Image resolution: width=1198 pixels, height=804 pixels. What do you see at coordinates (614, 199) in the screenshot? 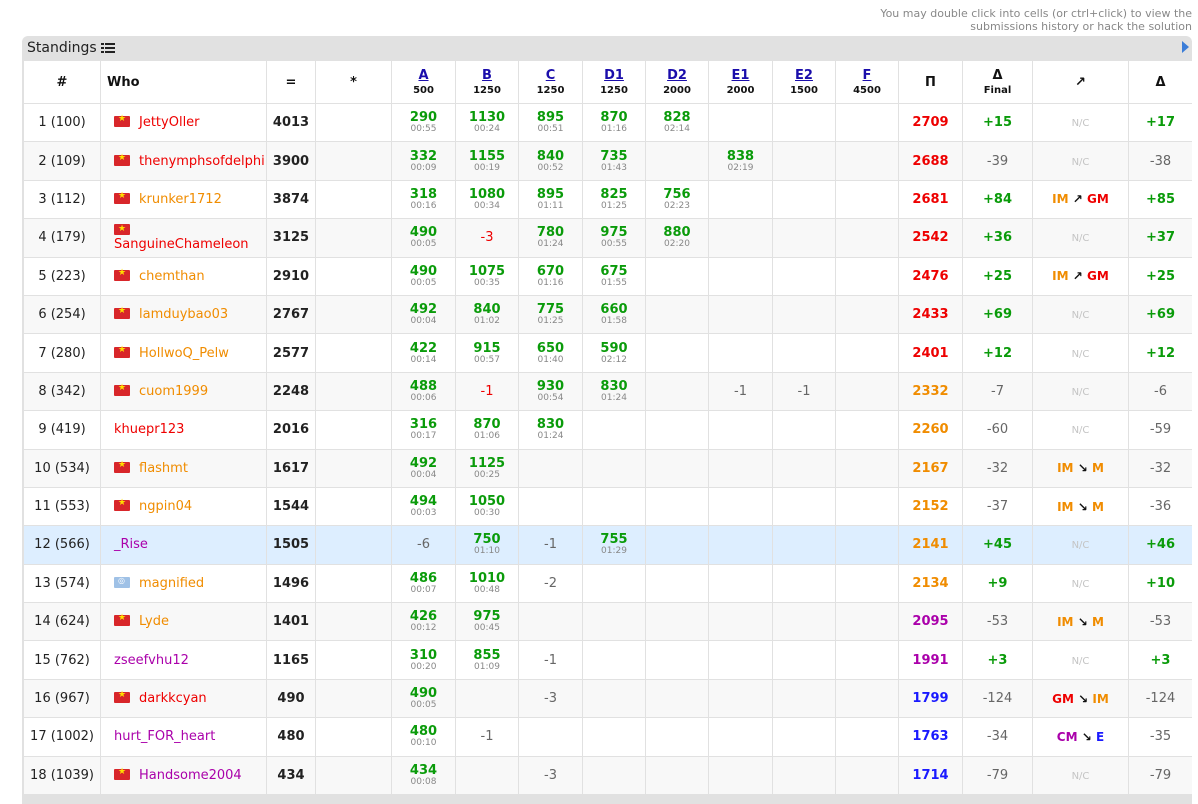
I see `problem-cell: 825 01:25` at bounding box center [614, 199].